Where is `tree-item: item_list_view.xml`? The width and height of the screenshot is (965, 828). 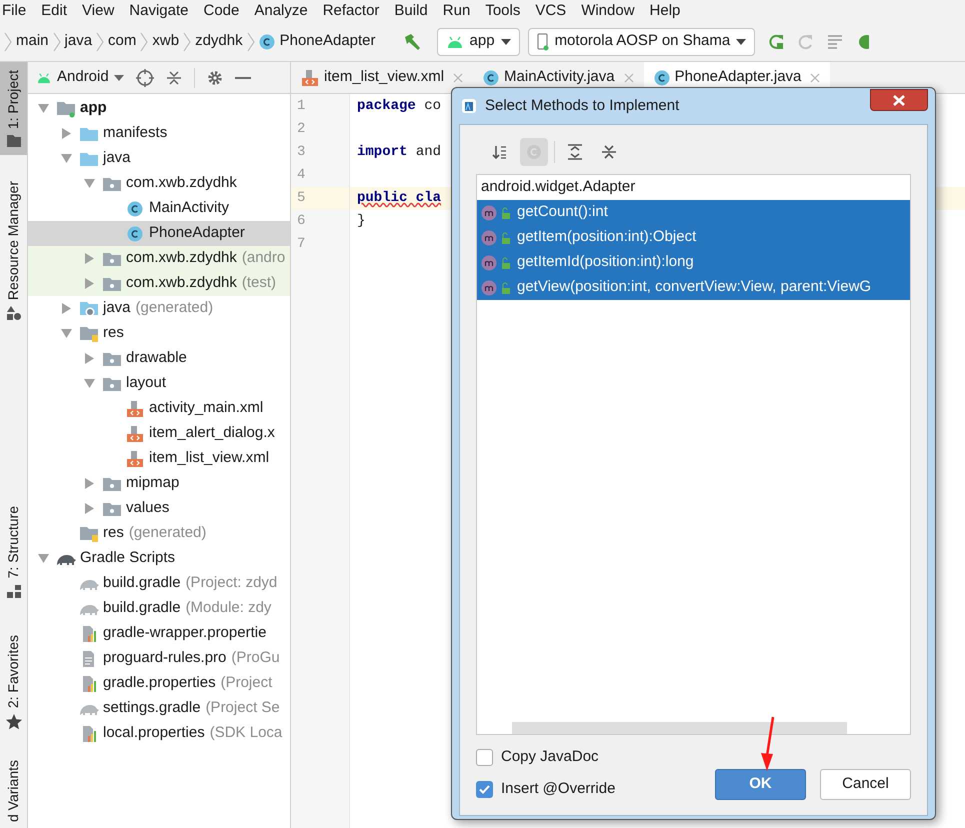
tree-item: item_list_view.xml is located at coordinates (159, 458).